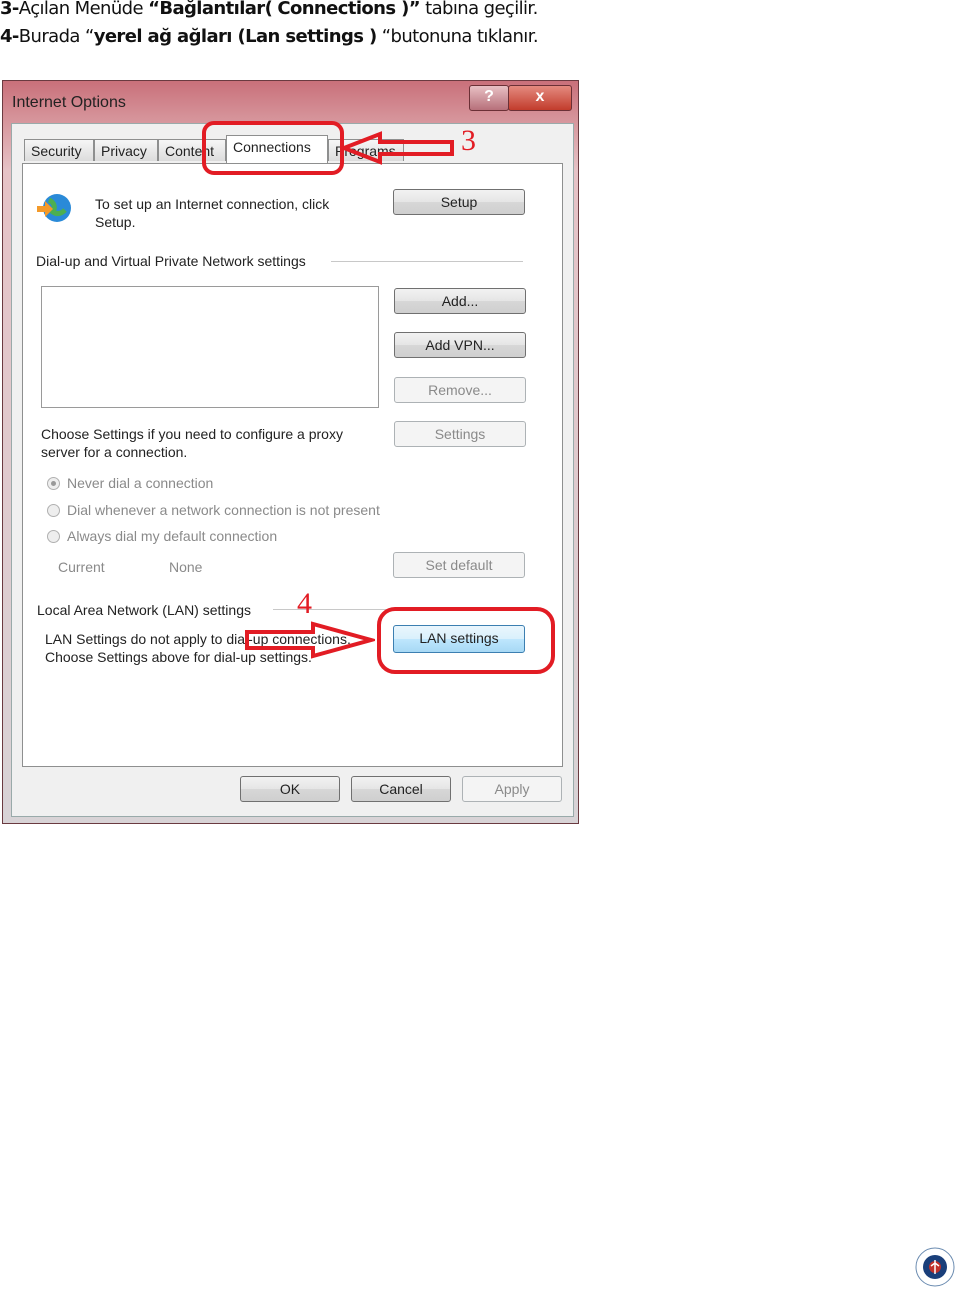 The width and height of the screenshot is (960, 1290). What do you see at coordinates (468, 140) in the screenshot?
I see `step-3-label: 3` at bounding box center [468, 140].